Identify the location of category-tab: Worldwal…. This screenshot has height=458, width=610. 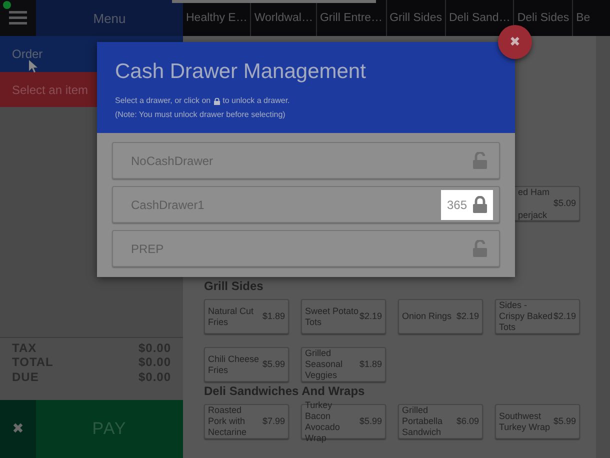
(284, 18).